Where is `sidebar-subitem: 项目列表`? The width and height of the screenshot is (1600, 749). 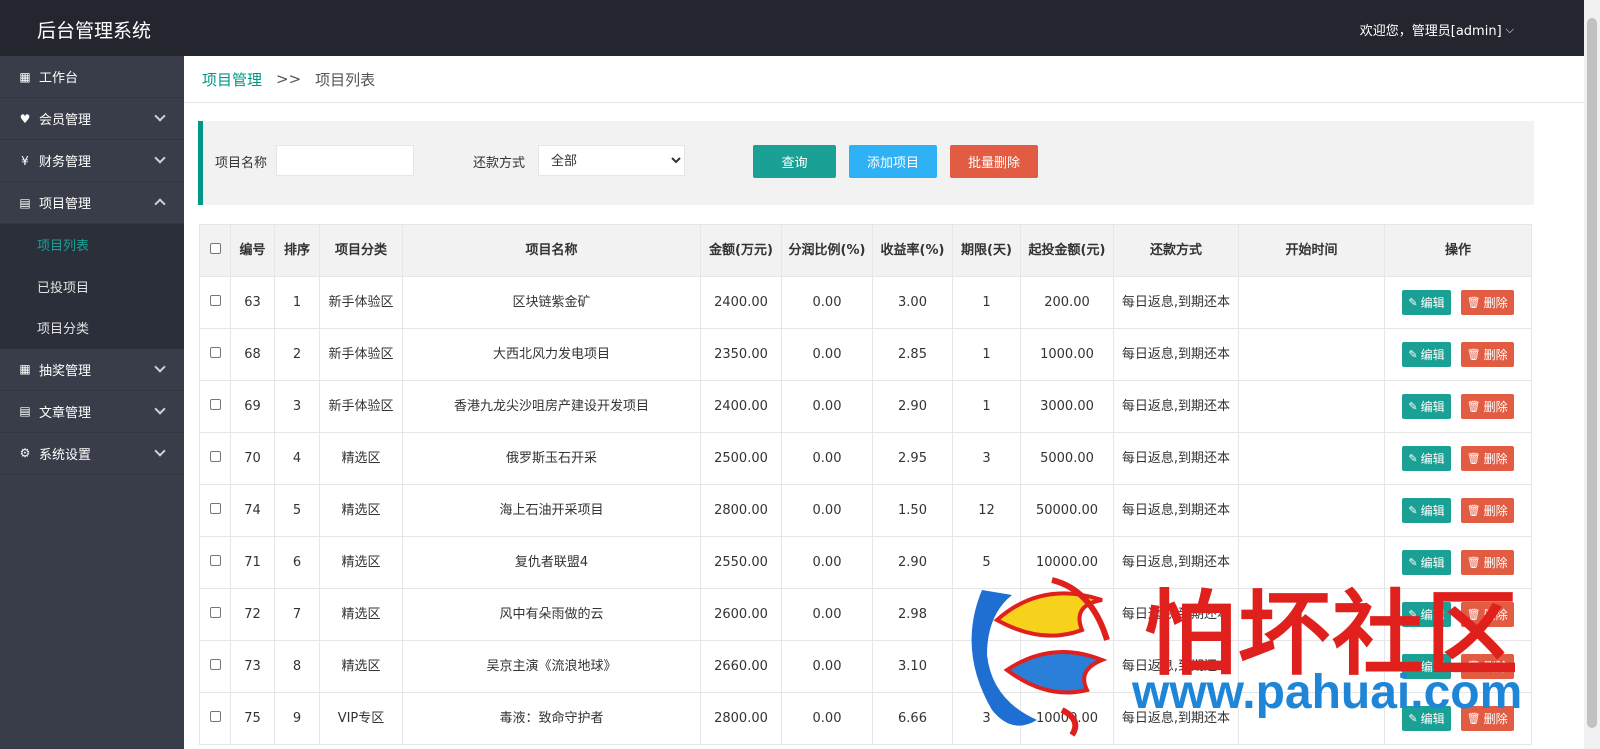
sidebar-subitem: 项目列表 is located at coordinates (92, 245).